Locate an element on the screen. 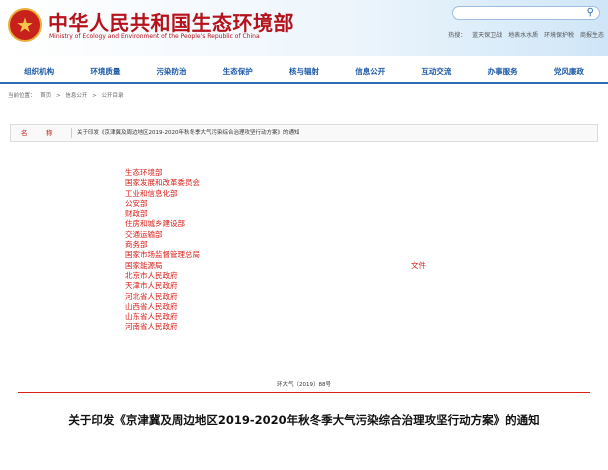  breadcrumb-info-disclosure: 信息公开 is located at coordinates (76, 96).